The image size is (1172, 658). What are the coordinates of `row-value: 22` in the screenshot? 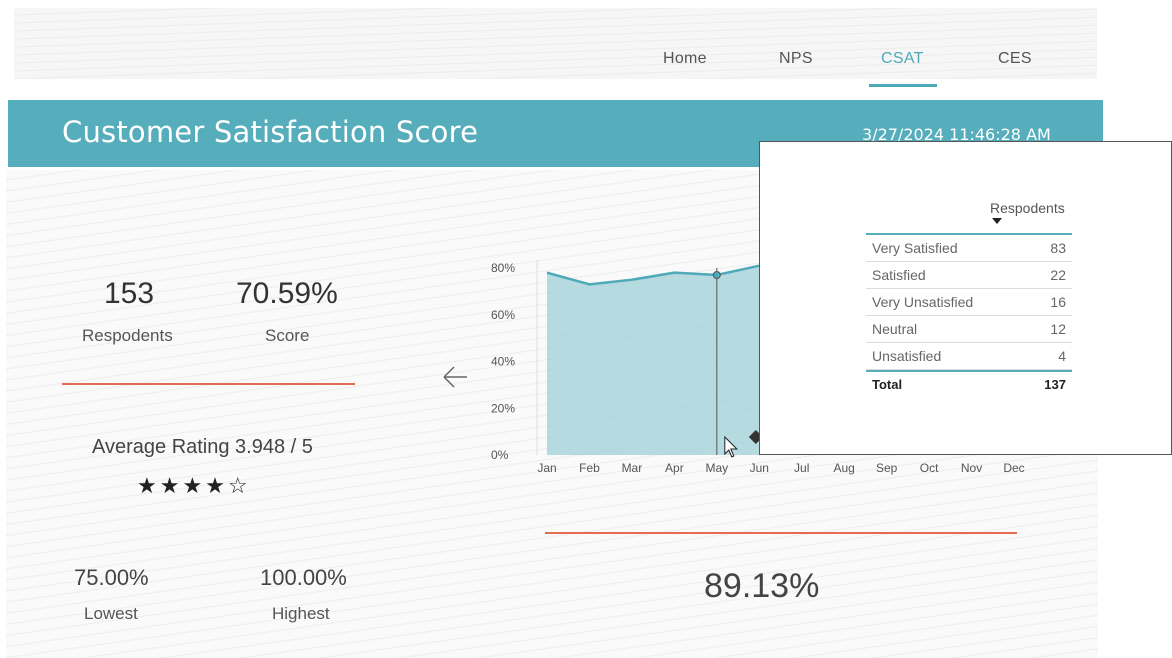 It's located at (1058, 275).